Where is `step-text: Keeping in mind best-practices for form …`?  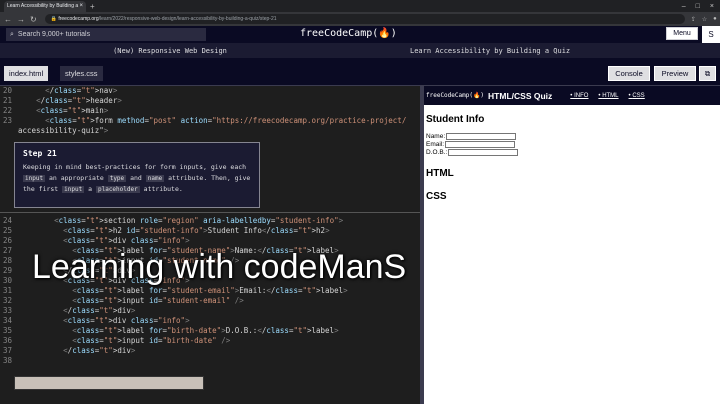
step-text: Keeping in mind best-practices for form … is located at coordinates (137, 178).